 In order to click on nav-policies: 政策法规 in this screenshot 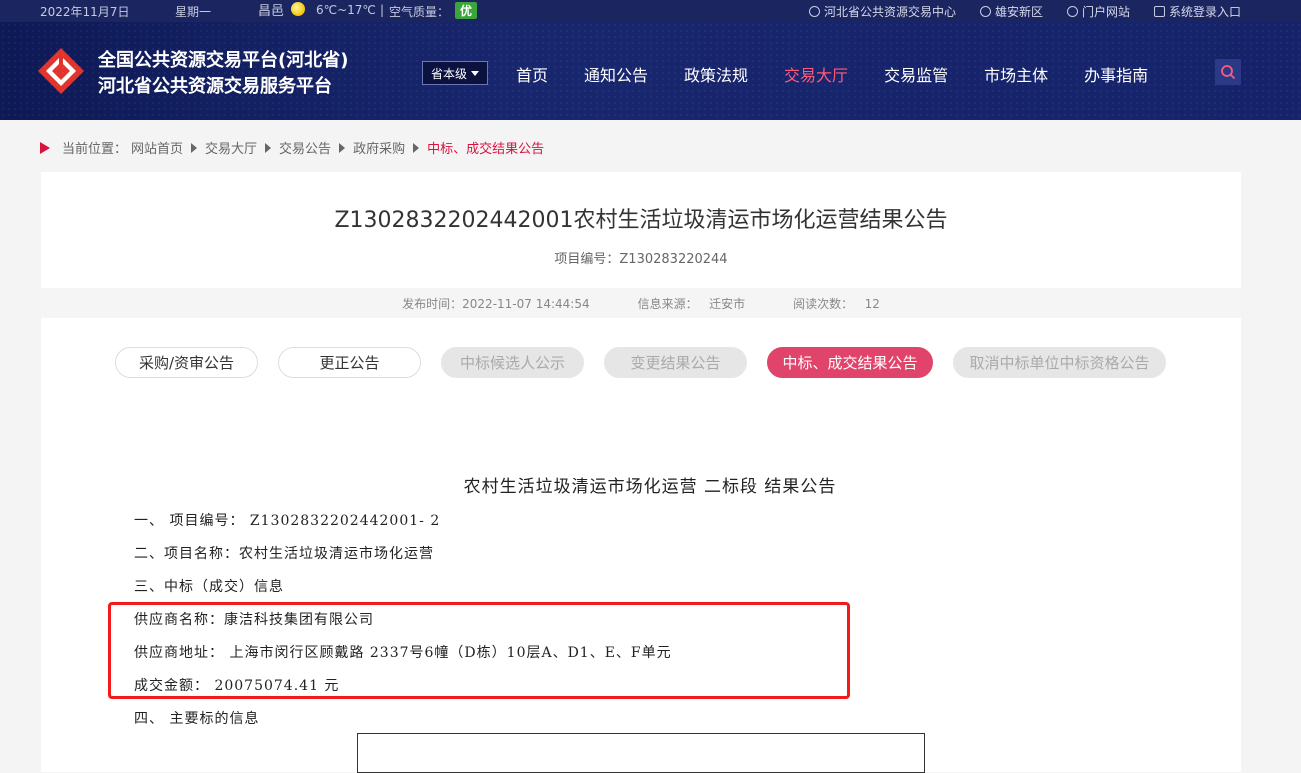, I will do `click(716, 74)`.